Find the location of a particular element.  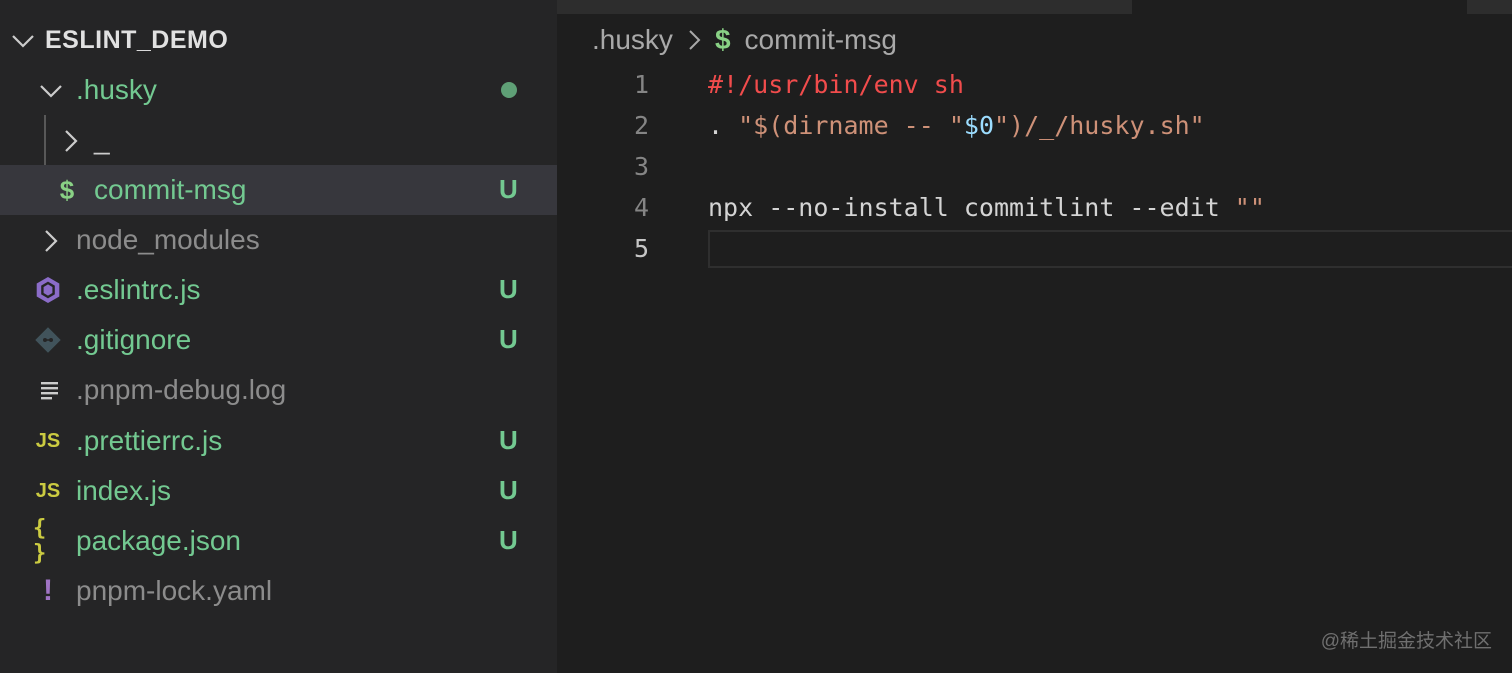

tree-item-label: .eslintrc.js is located at coordinates (138, 289).